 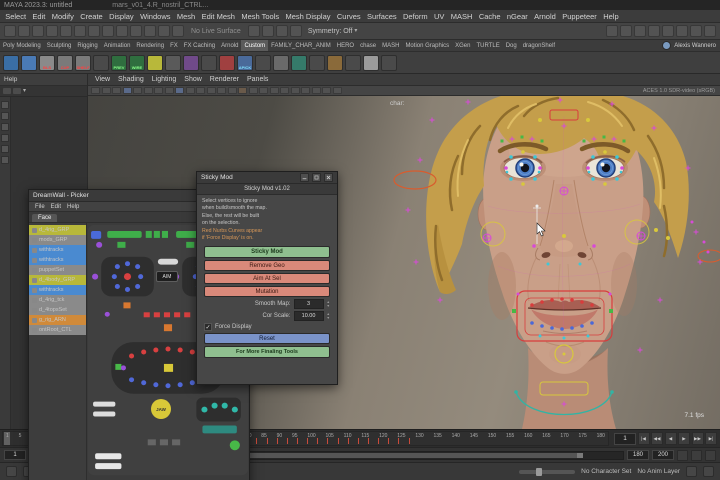 I want to click on shelf-tab: Arnold, so click(x=229, y=45).